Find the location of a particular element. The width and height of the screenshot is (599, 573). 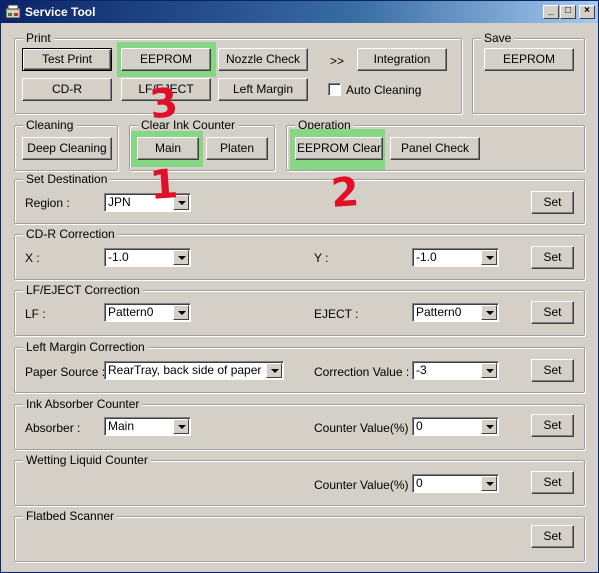

lf-dropdown: Pattern0 is located at coordinates (147, 312).